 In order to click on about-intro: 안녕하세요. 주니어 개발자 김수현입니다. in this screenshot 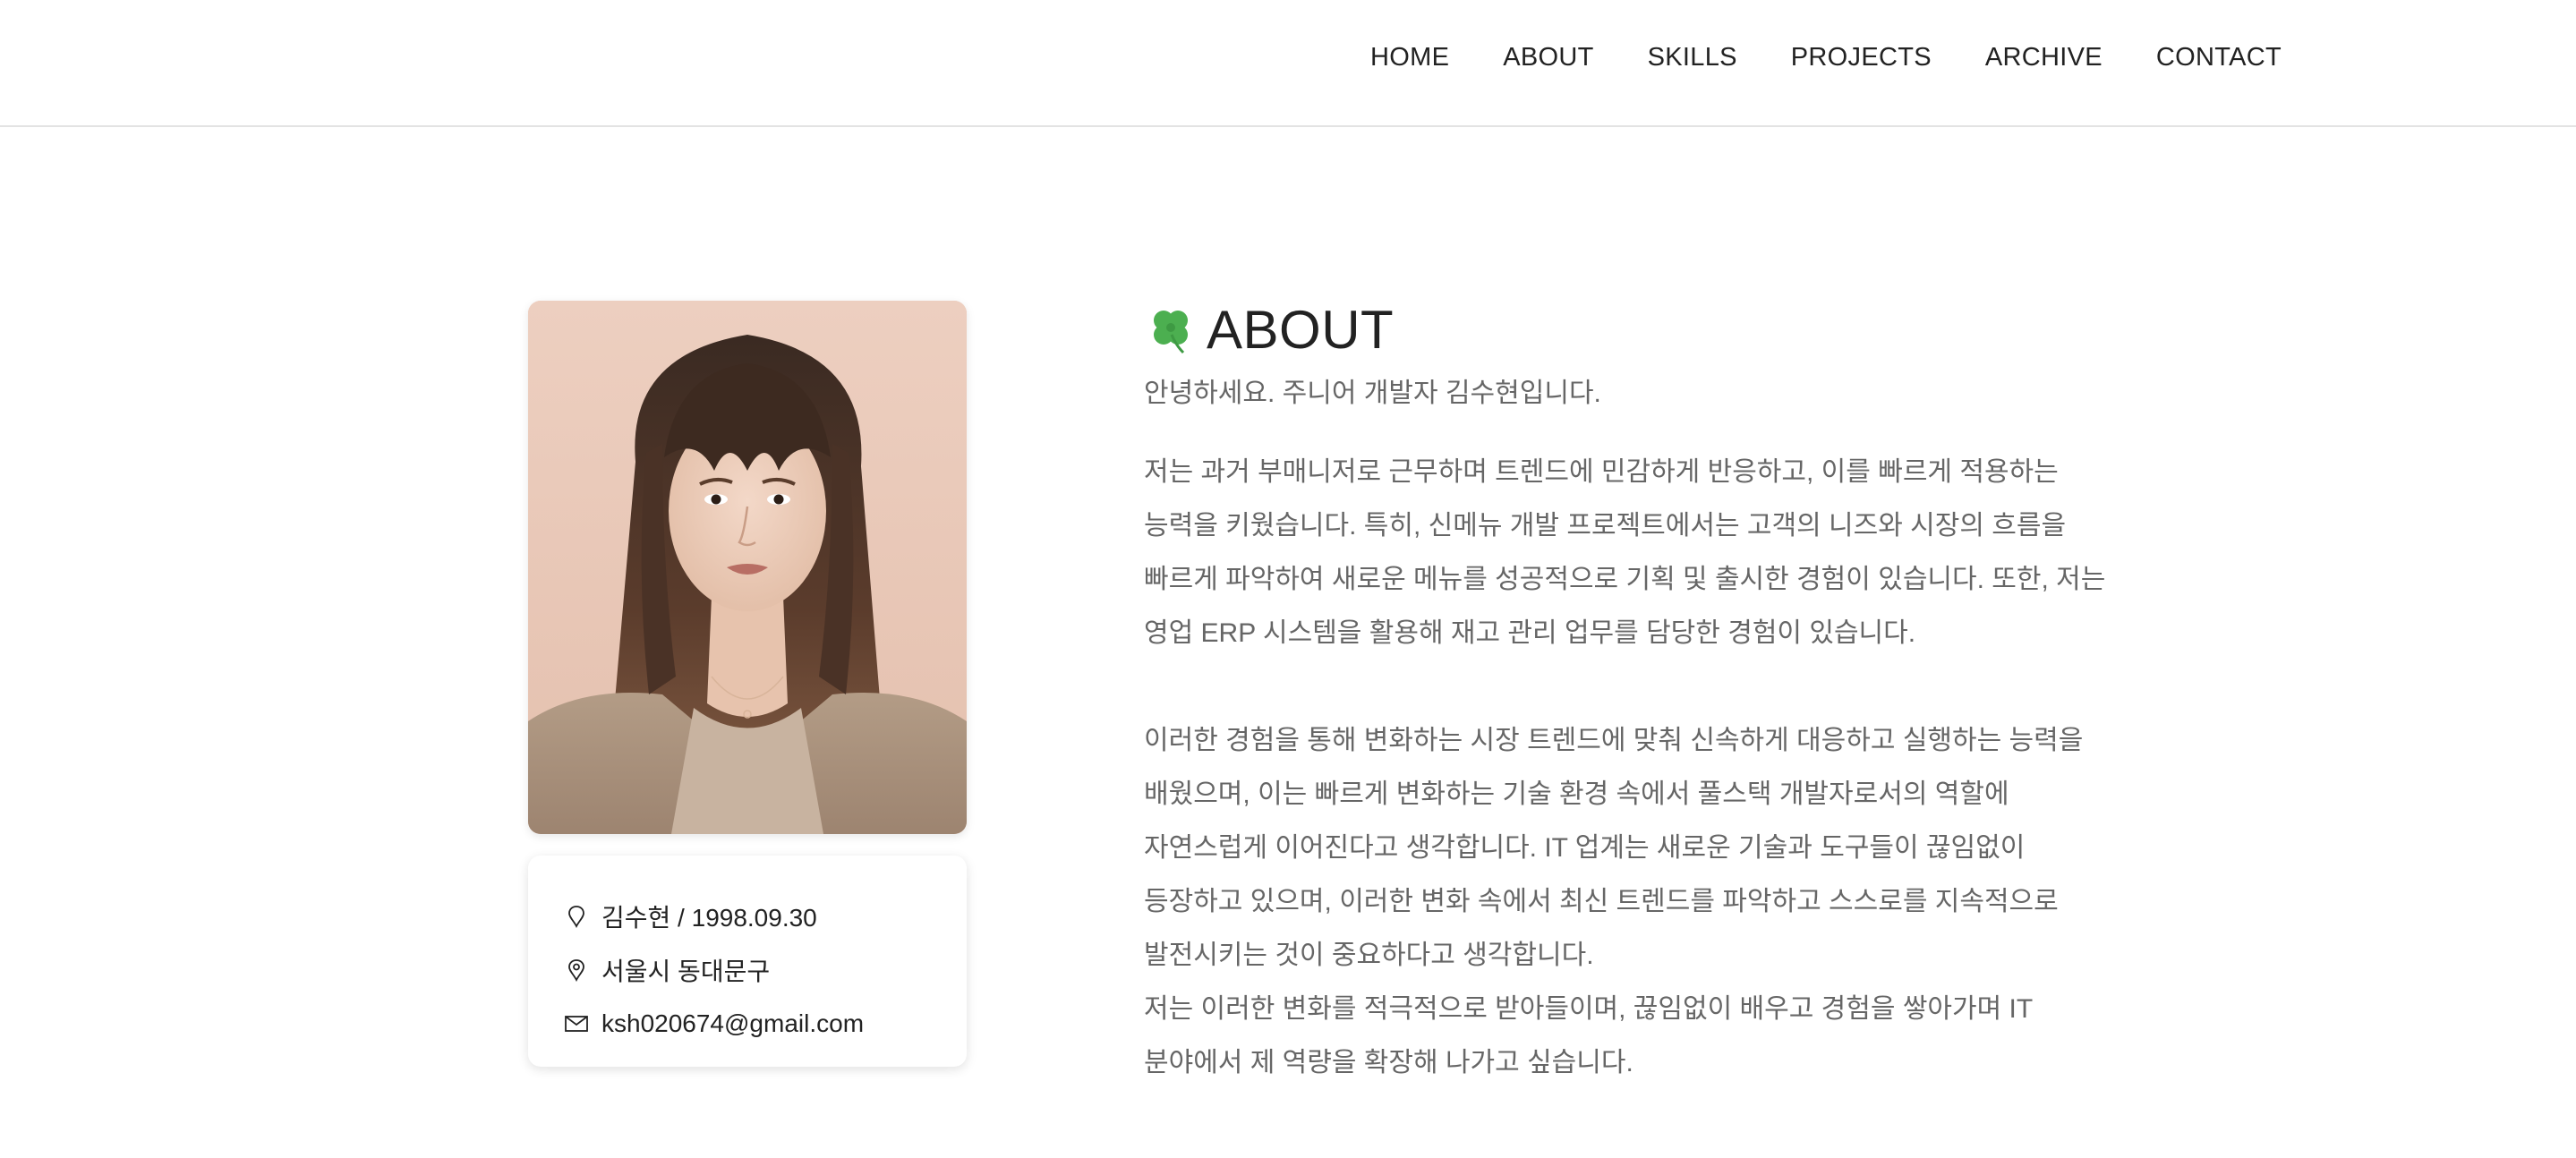, I will do `click(1372, 393)`.